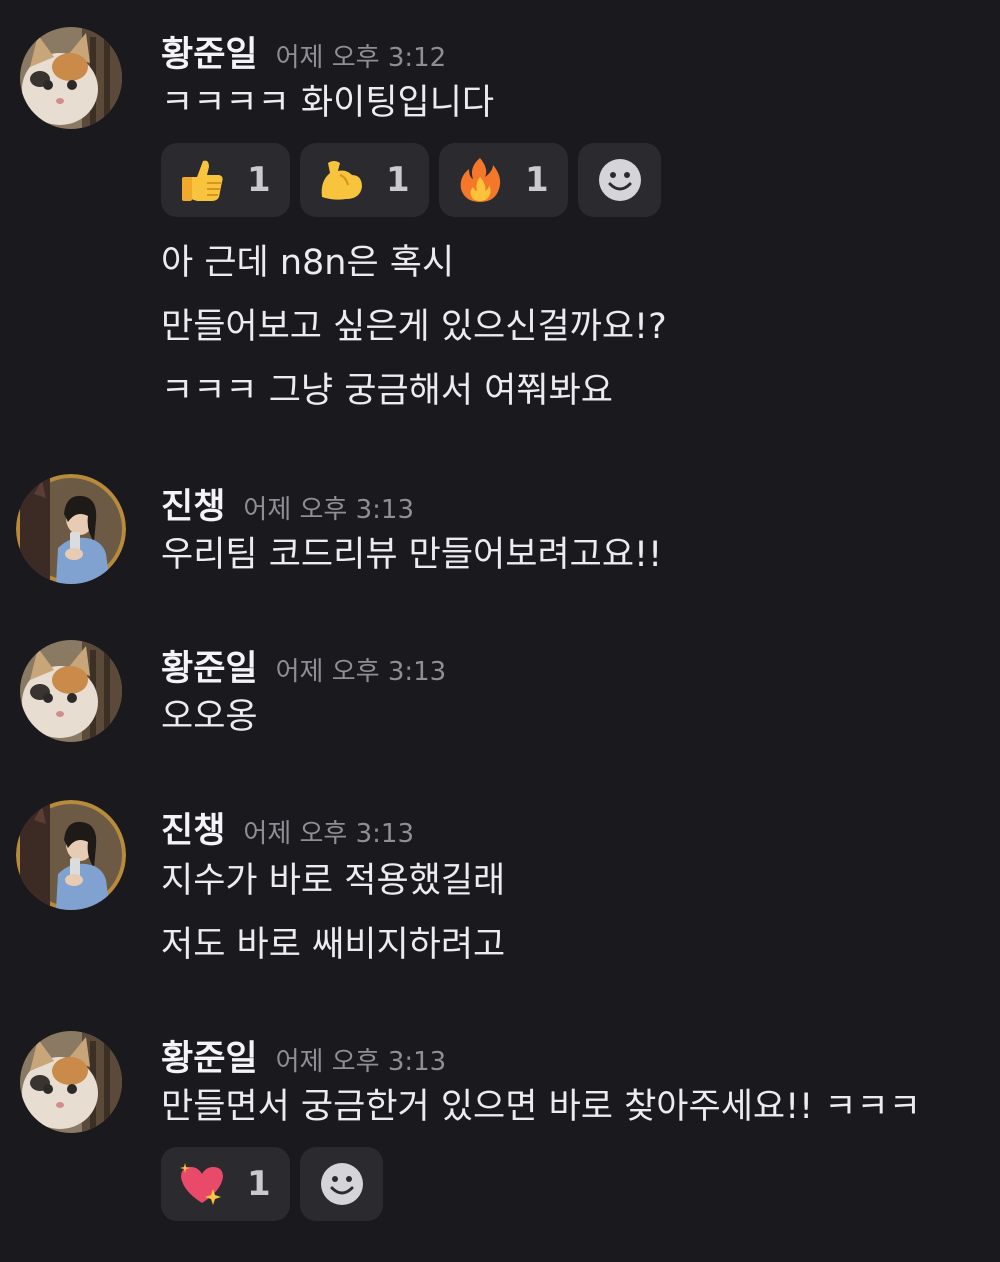 Image resolution: width=1000 pixels, height=1262 pixels. What do you see at coordinates (541, 1107) in the screenshot?
I see `message-text: 만들면서 궁금한거 있으면 바로 찾아주세요!! ㅋㅋㅋ` at bounding box center [541, 1107].